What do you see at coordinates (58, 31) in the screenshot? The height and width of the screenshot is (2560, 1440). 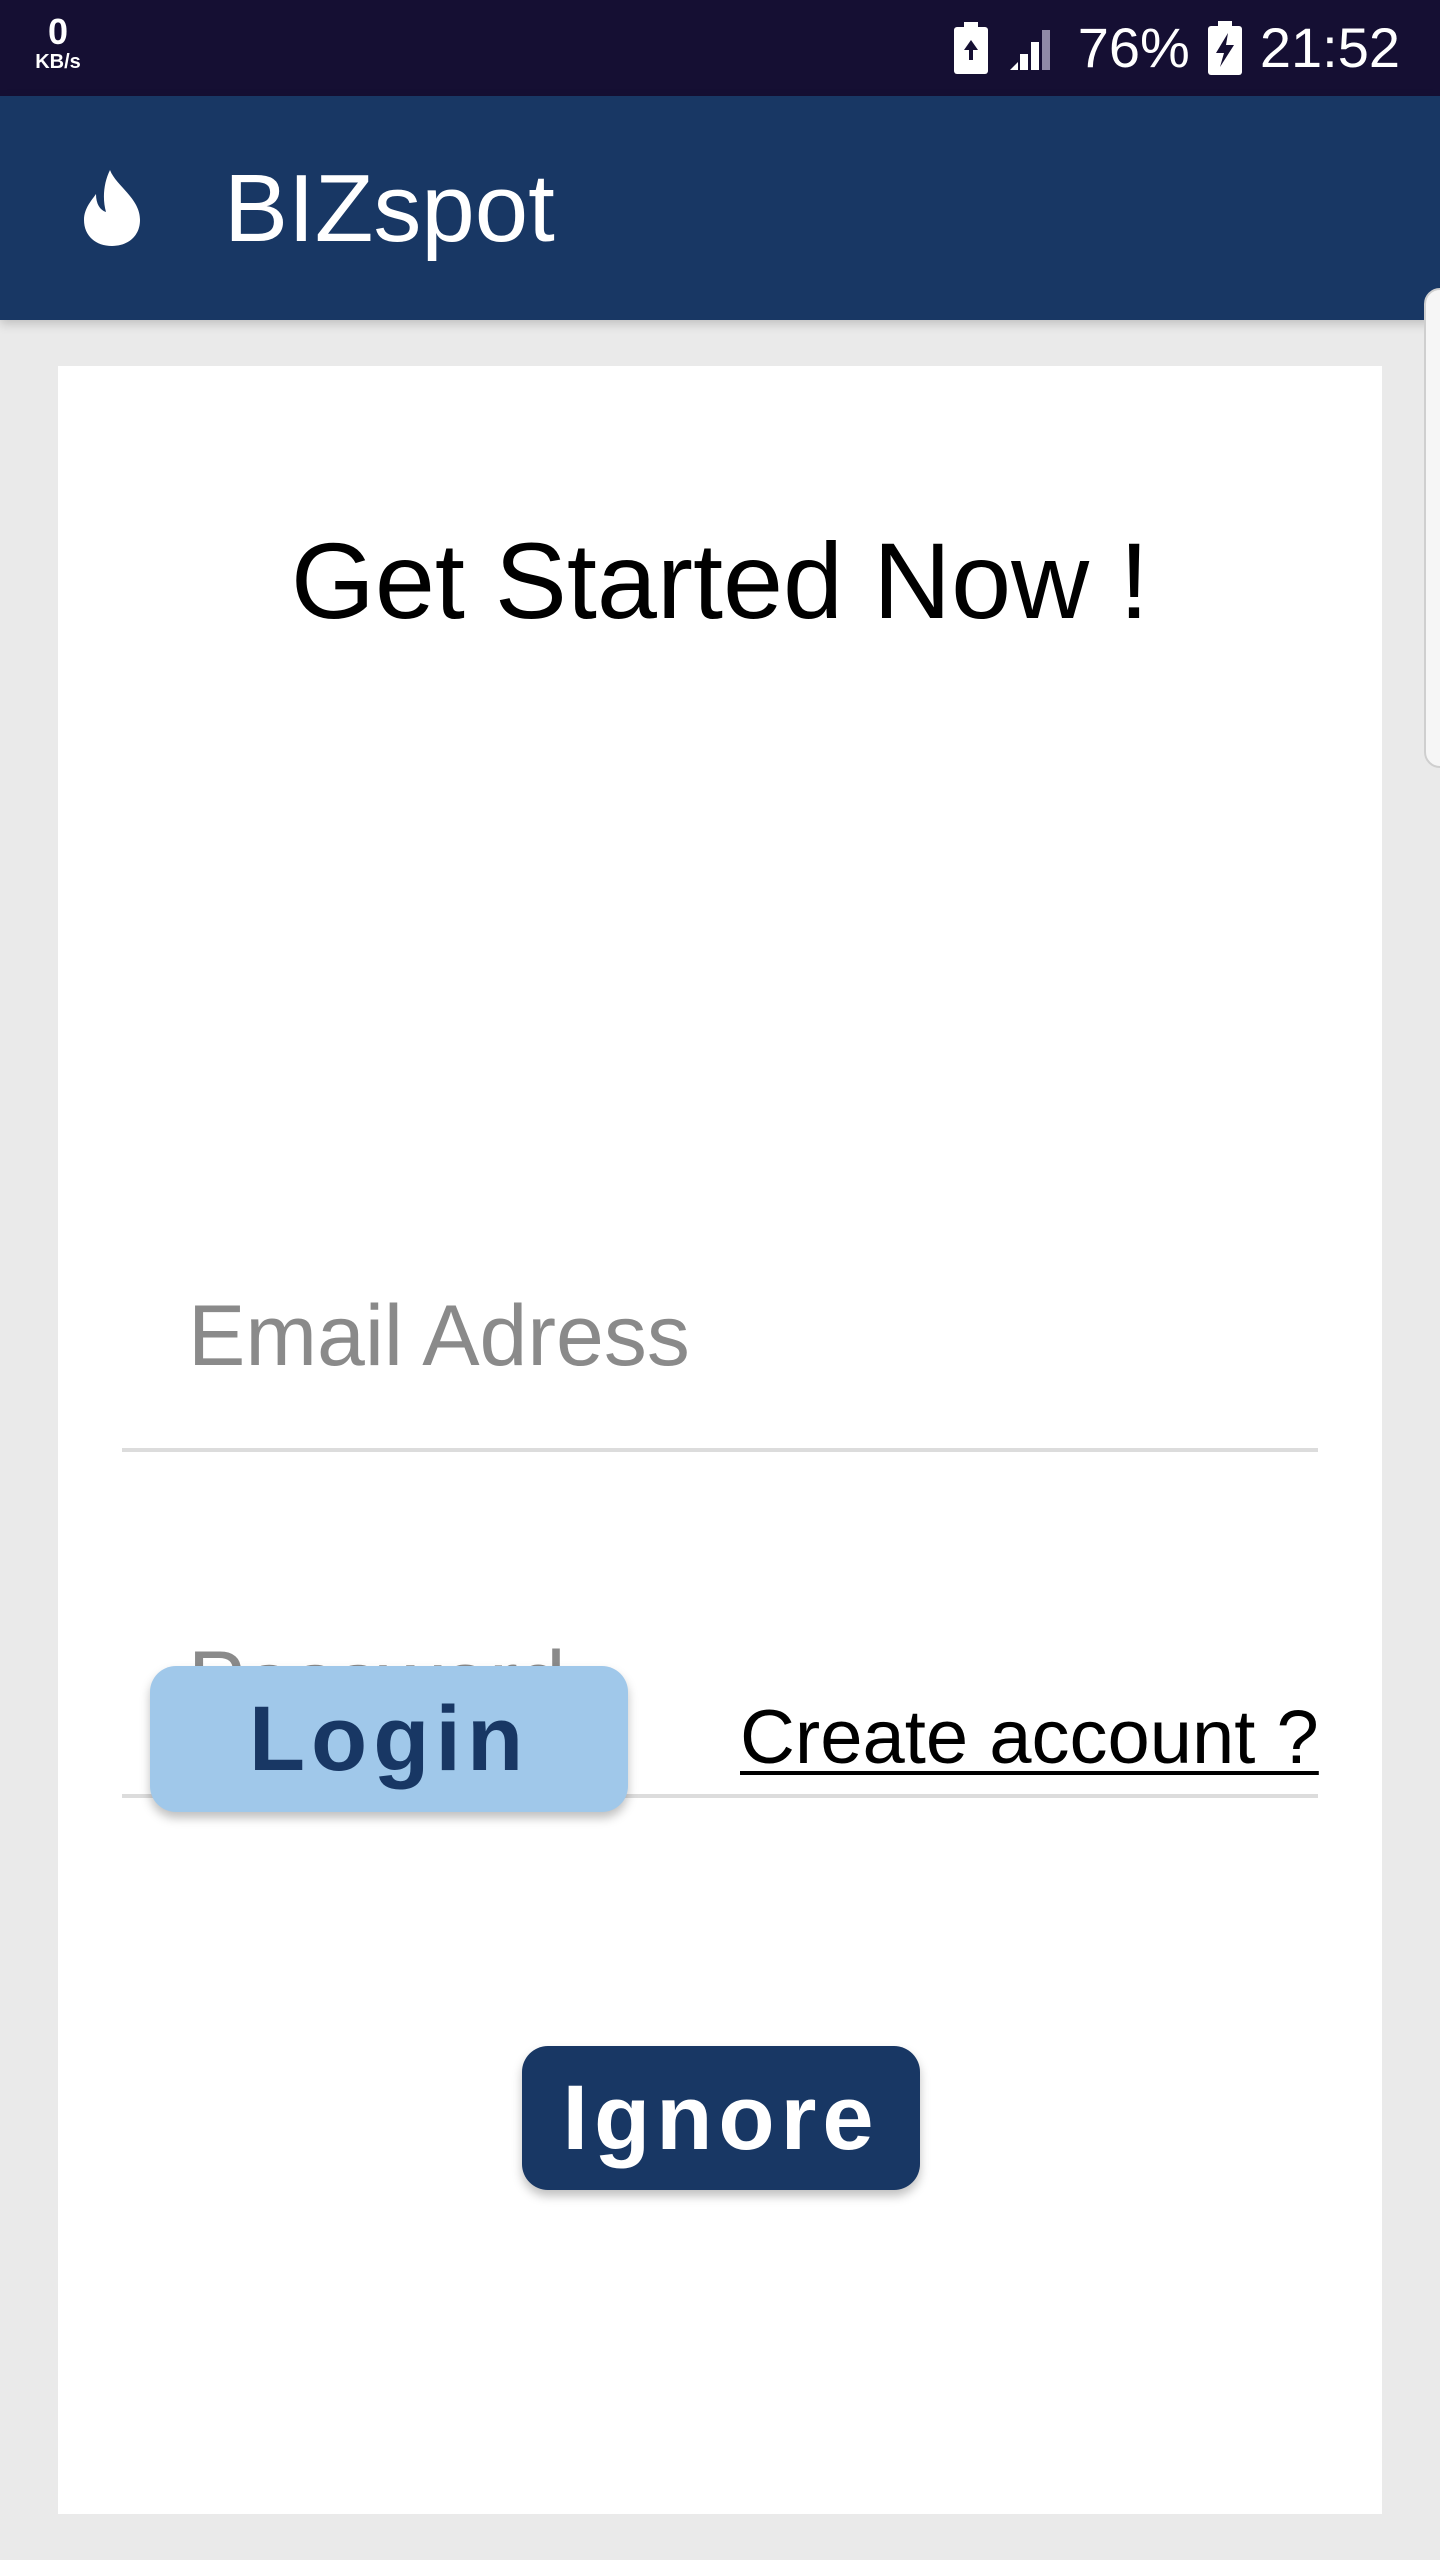 I see `network-speed-value: 0` at bounding box center [58, 31].